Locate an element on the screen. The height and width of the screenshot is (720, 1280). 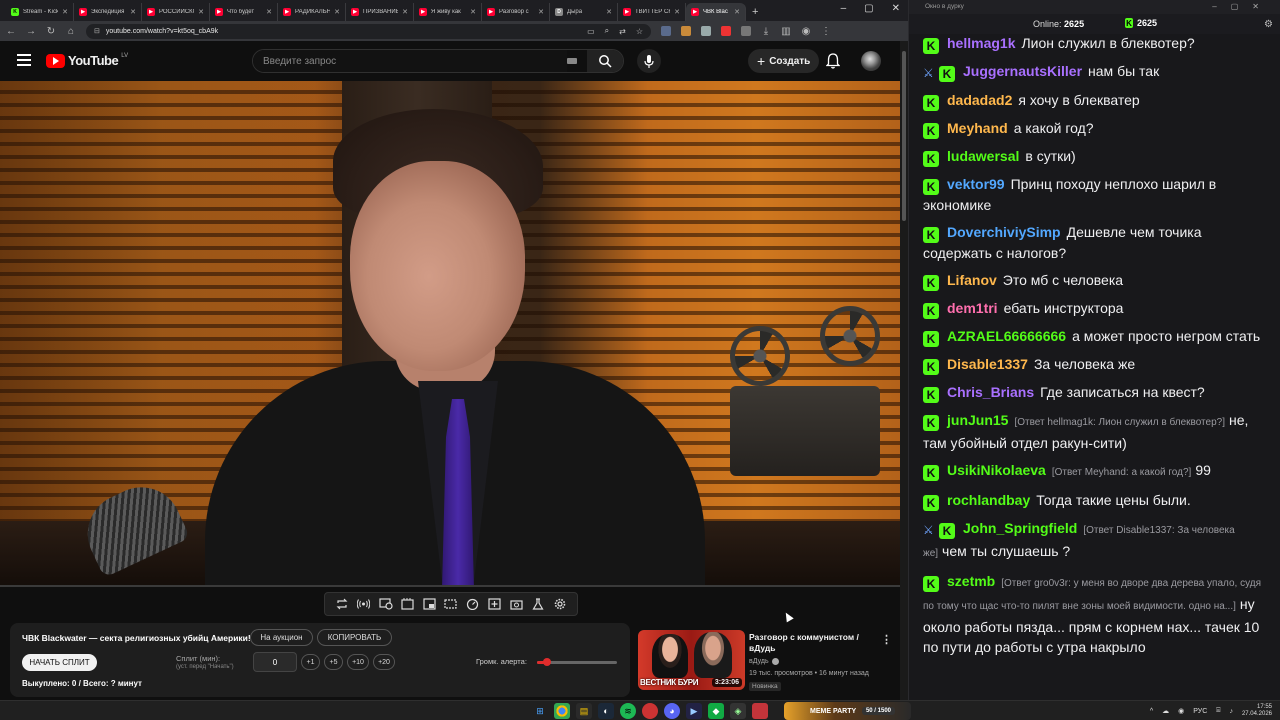
search-input is located at coordinates (410, 61).